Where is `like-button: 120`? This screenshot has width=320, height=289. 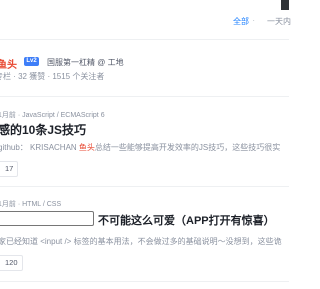
like-button: 120 is located at coordinates (11, 263).